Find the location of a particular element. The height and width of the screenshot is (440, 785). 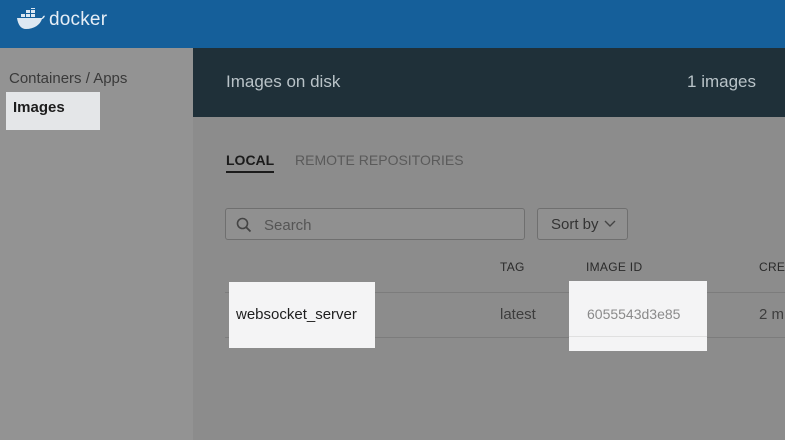

cell-divider is located at coordinates (638, 336).